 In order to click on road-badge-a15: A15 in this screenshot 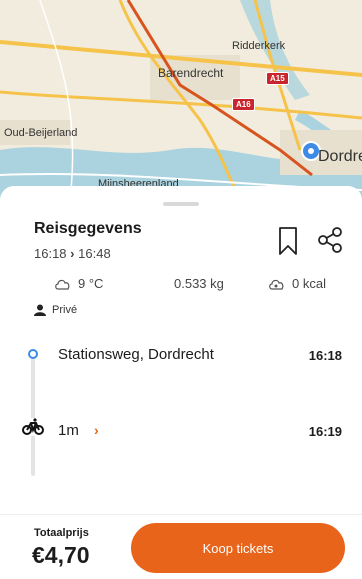, I will do `click(277, 78)`.